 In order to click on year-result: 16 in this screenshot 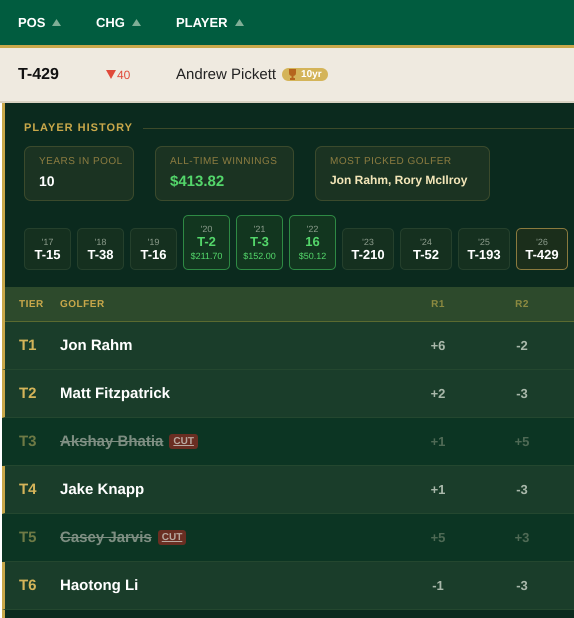, I will do `click(312, 241)`.